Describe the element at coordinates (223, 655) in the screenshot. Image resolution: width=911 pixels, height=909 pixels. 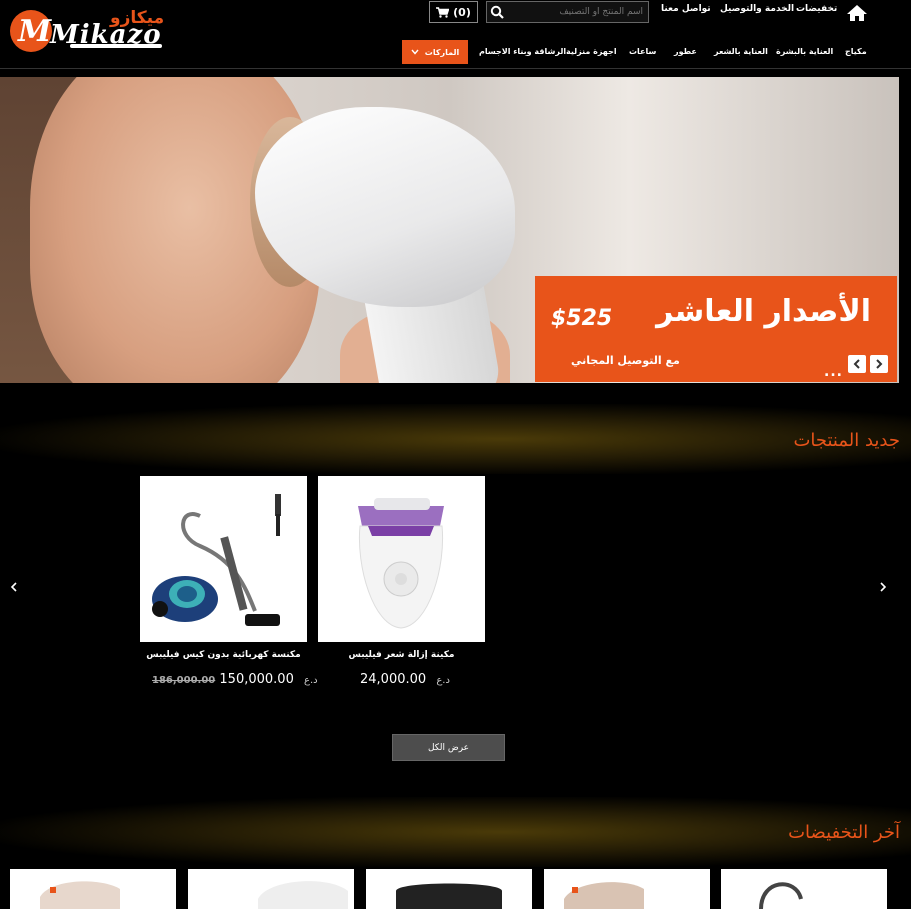
I see `product-name: مكنسة كهربائية بدون كيس فيليبس` at that location.